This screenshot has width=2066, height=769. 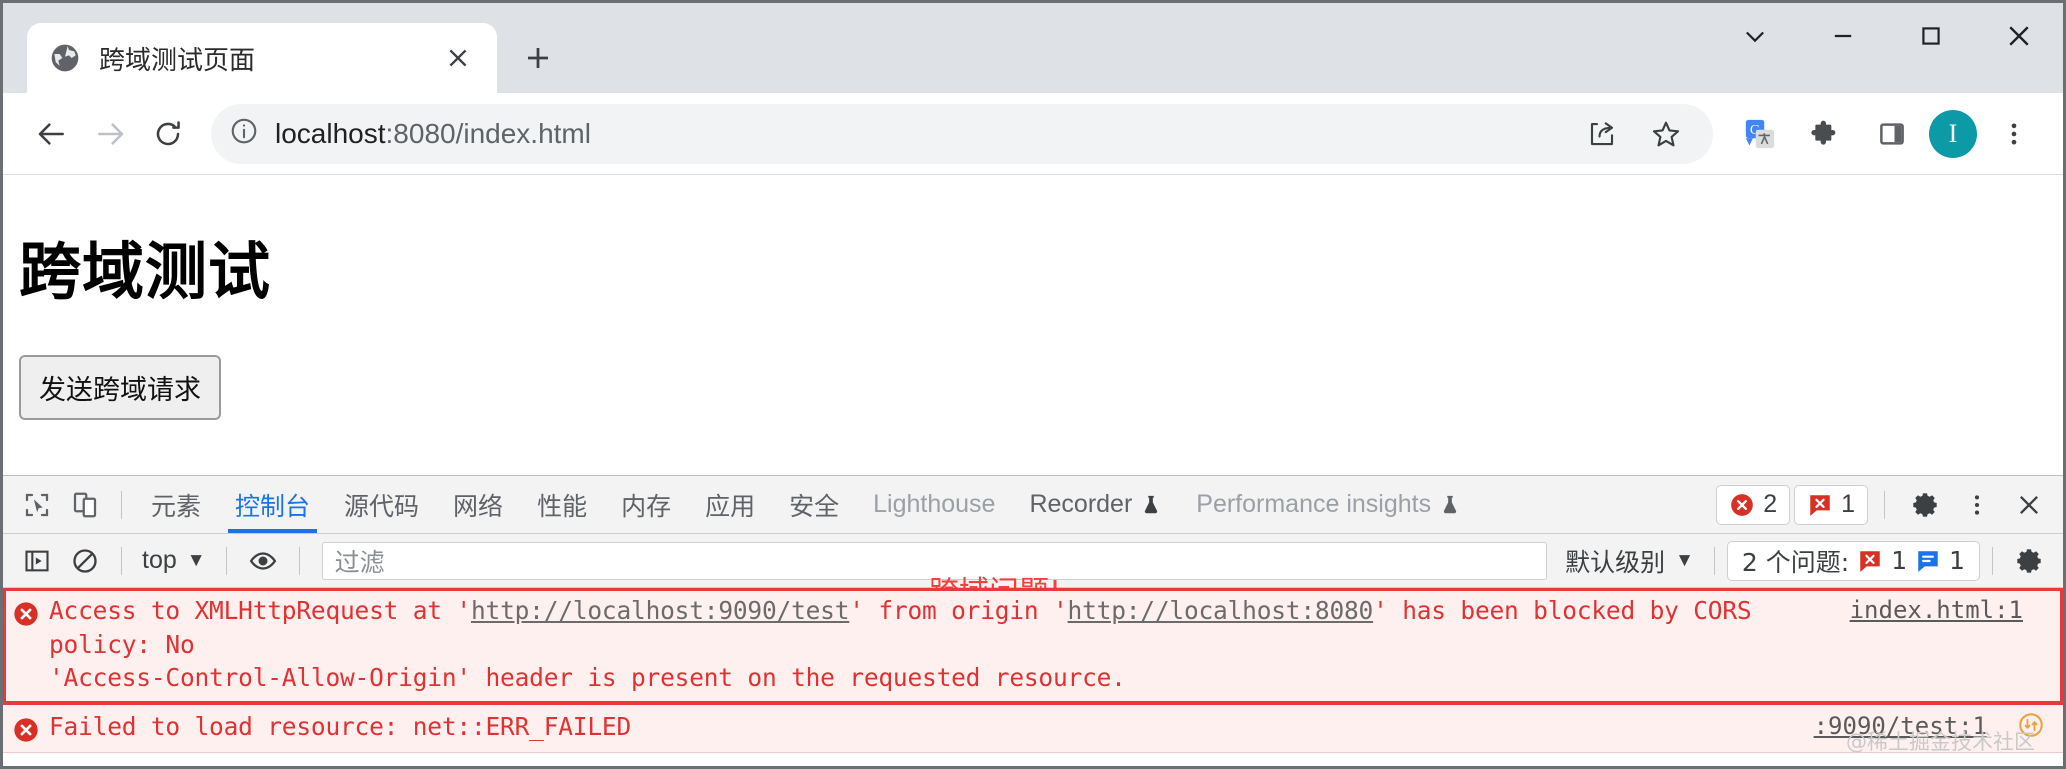 I want to click on tab-application: 应用, so click(x=730, y=505).